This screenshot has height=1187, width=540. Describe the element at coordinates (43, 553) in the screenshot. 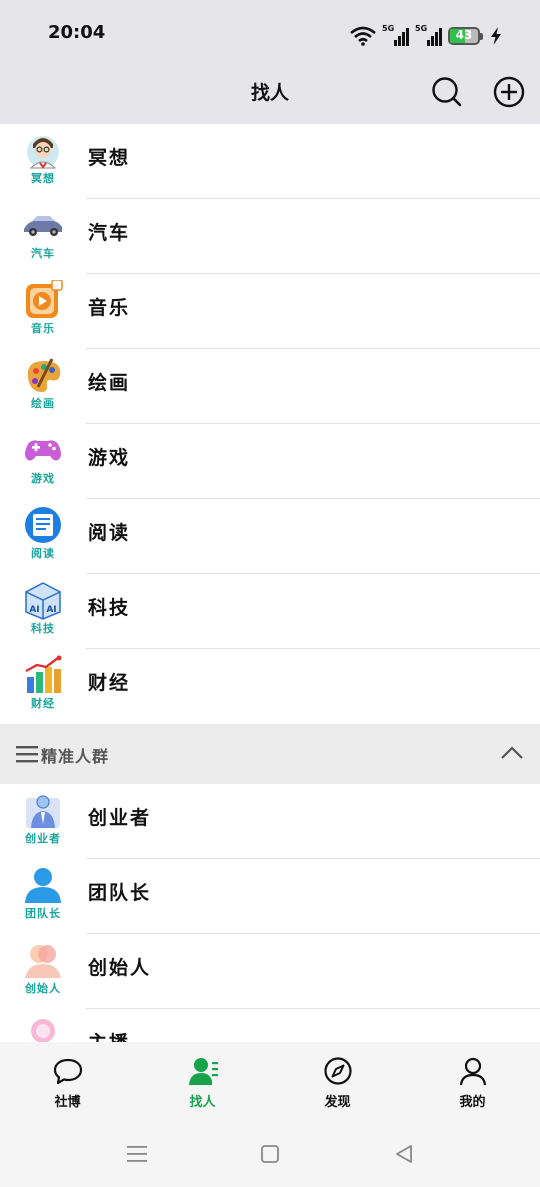

I see `category-icon-label: 阅读` at that location.